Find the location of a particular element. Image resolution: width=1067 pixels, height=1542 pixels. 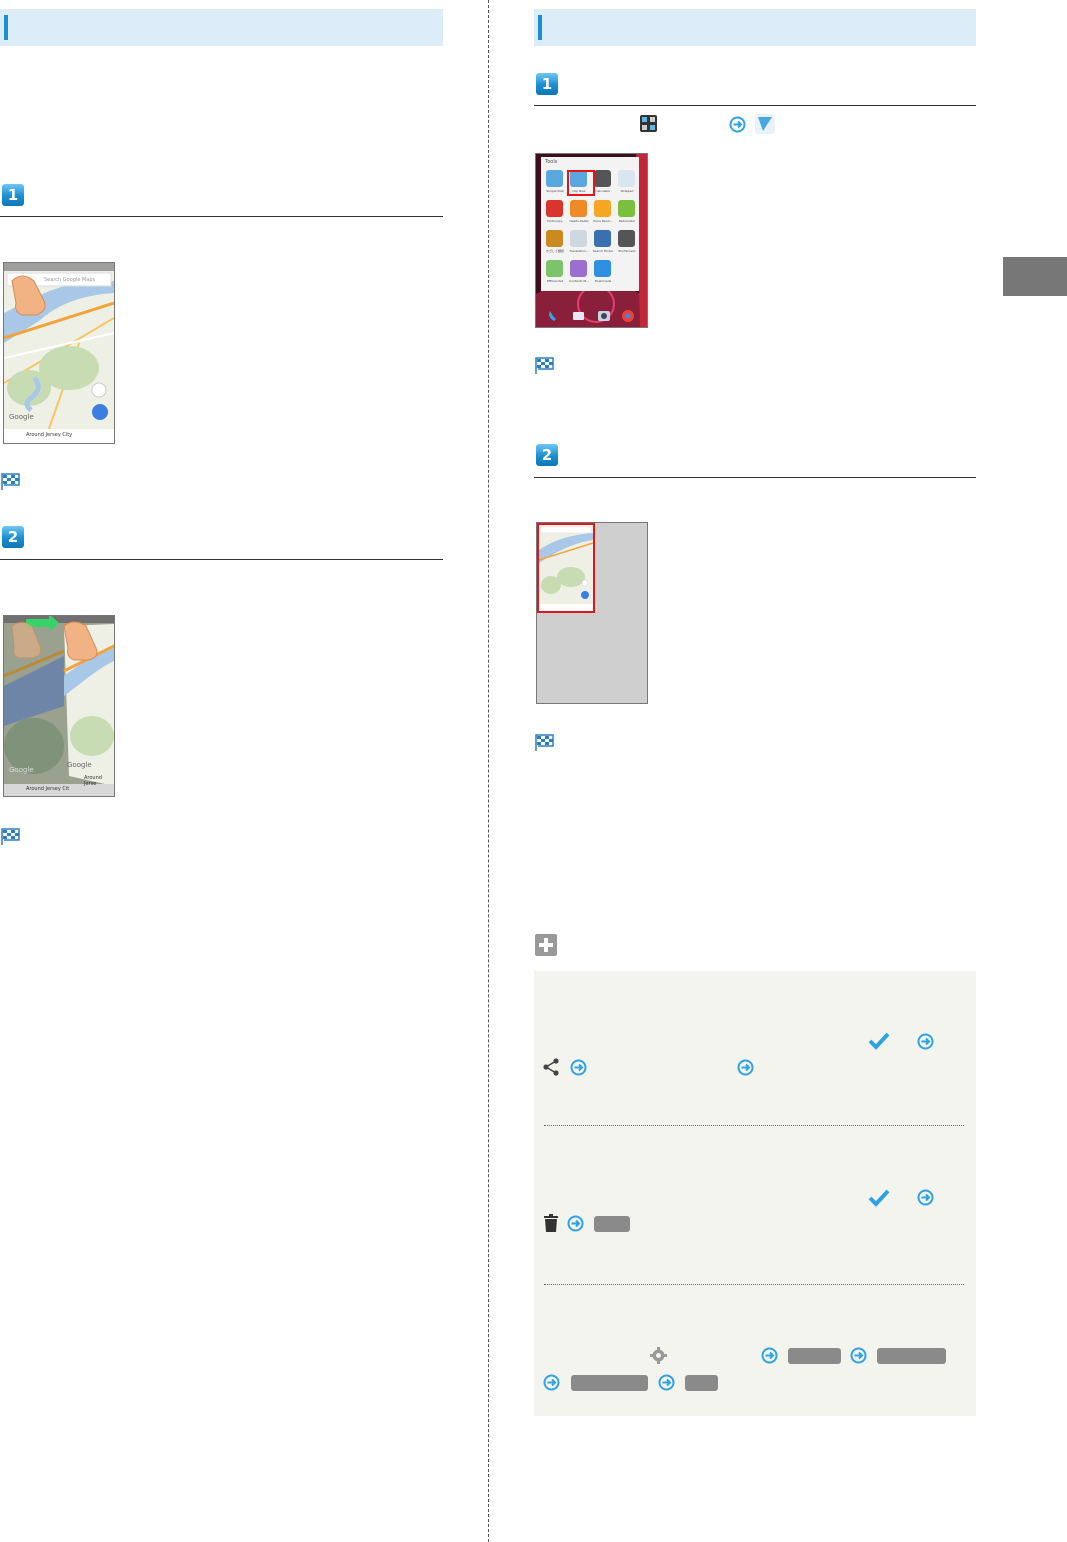

app-label: PrintSmash is located at coordinates (627, 251).